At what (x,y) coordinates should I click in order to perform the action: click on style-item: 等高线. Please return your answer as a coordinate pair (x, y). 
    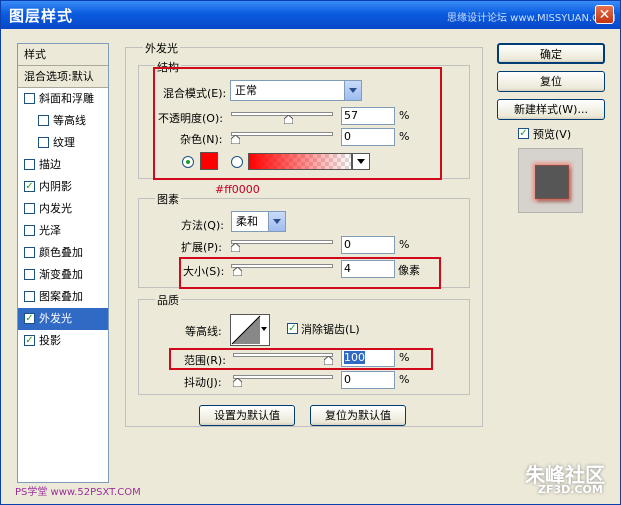
    Looking at the image, I should click on (63, 121).